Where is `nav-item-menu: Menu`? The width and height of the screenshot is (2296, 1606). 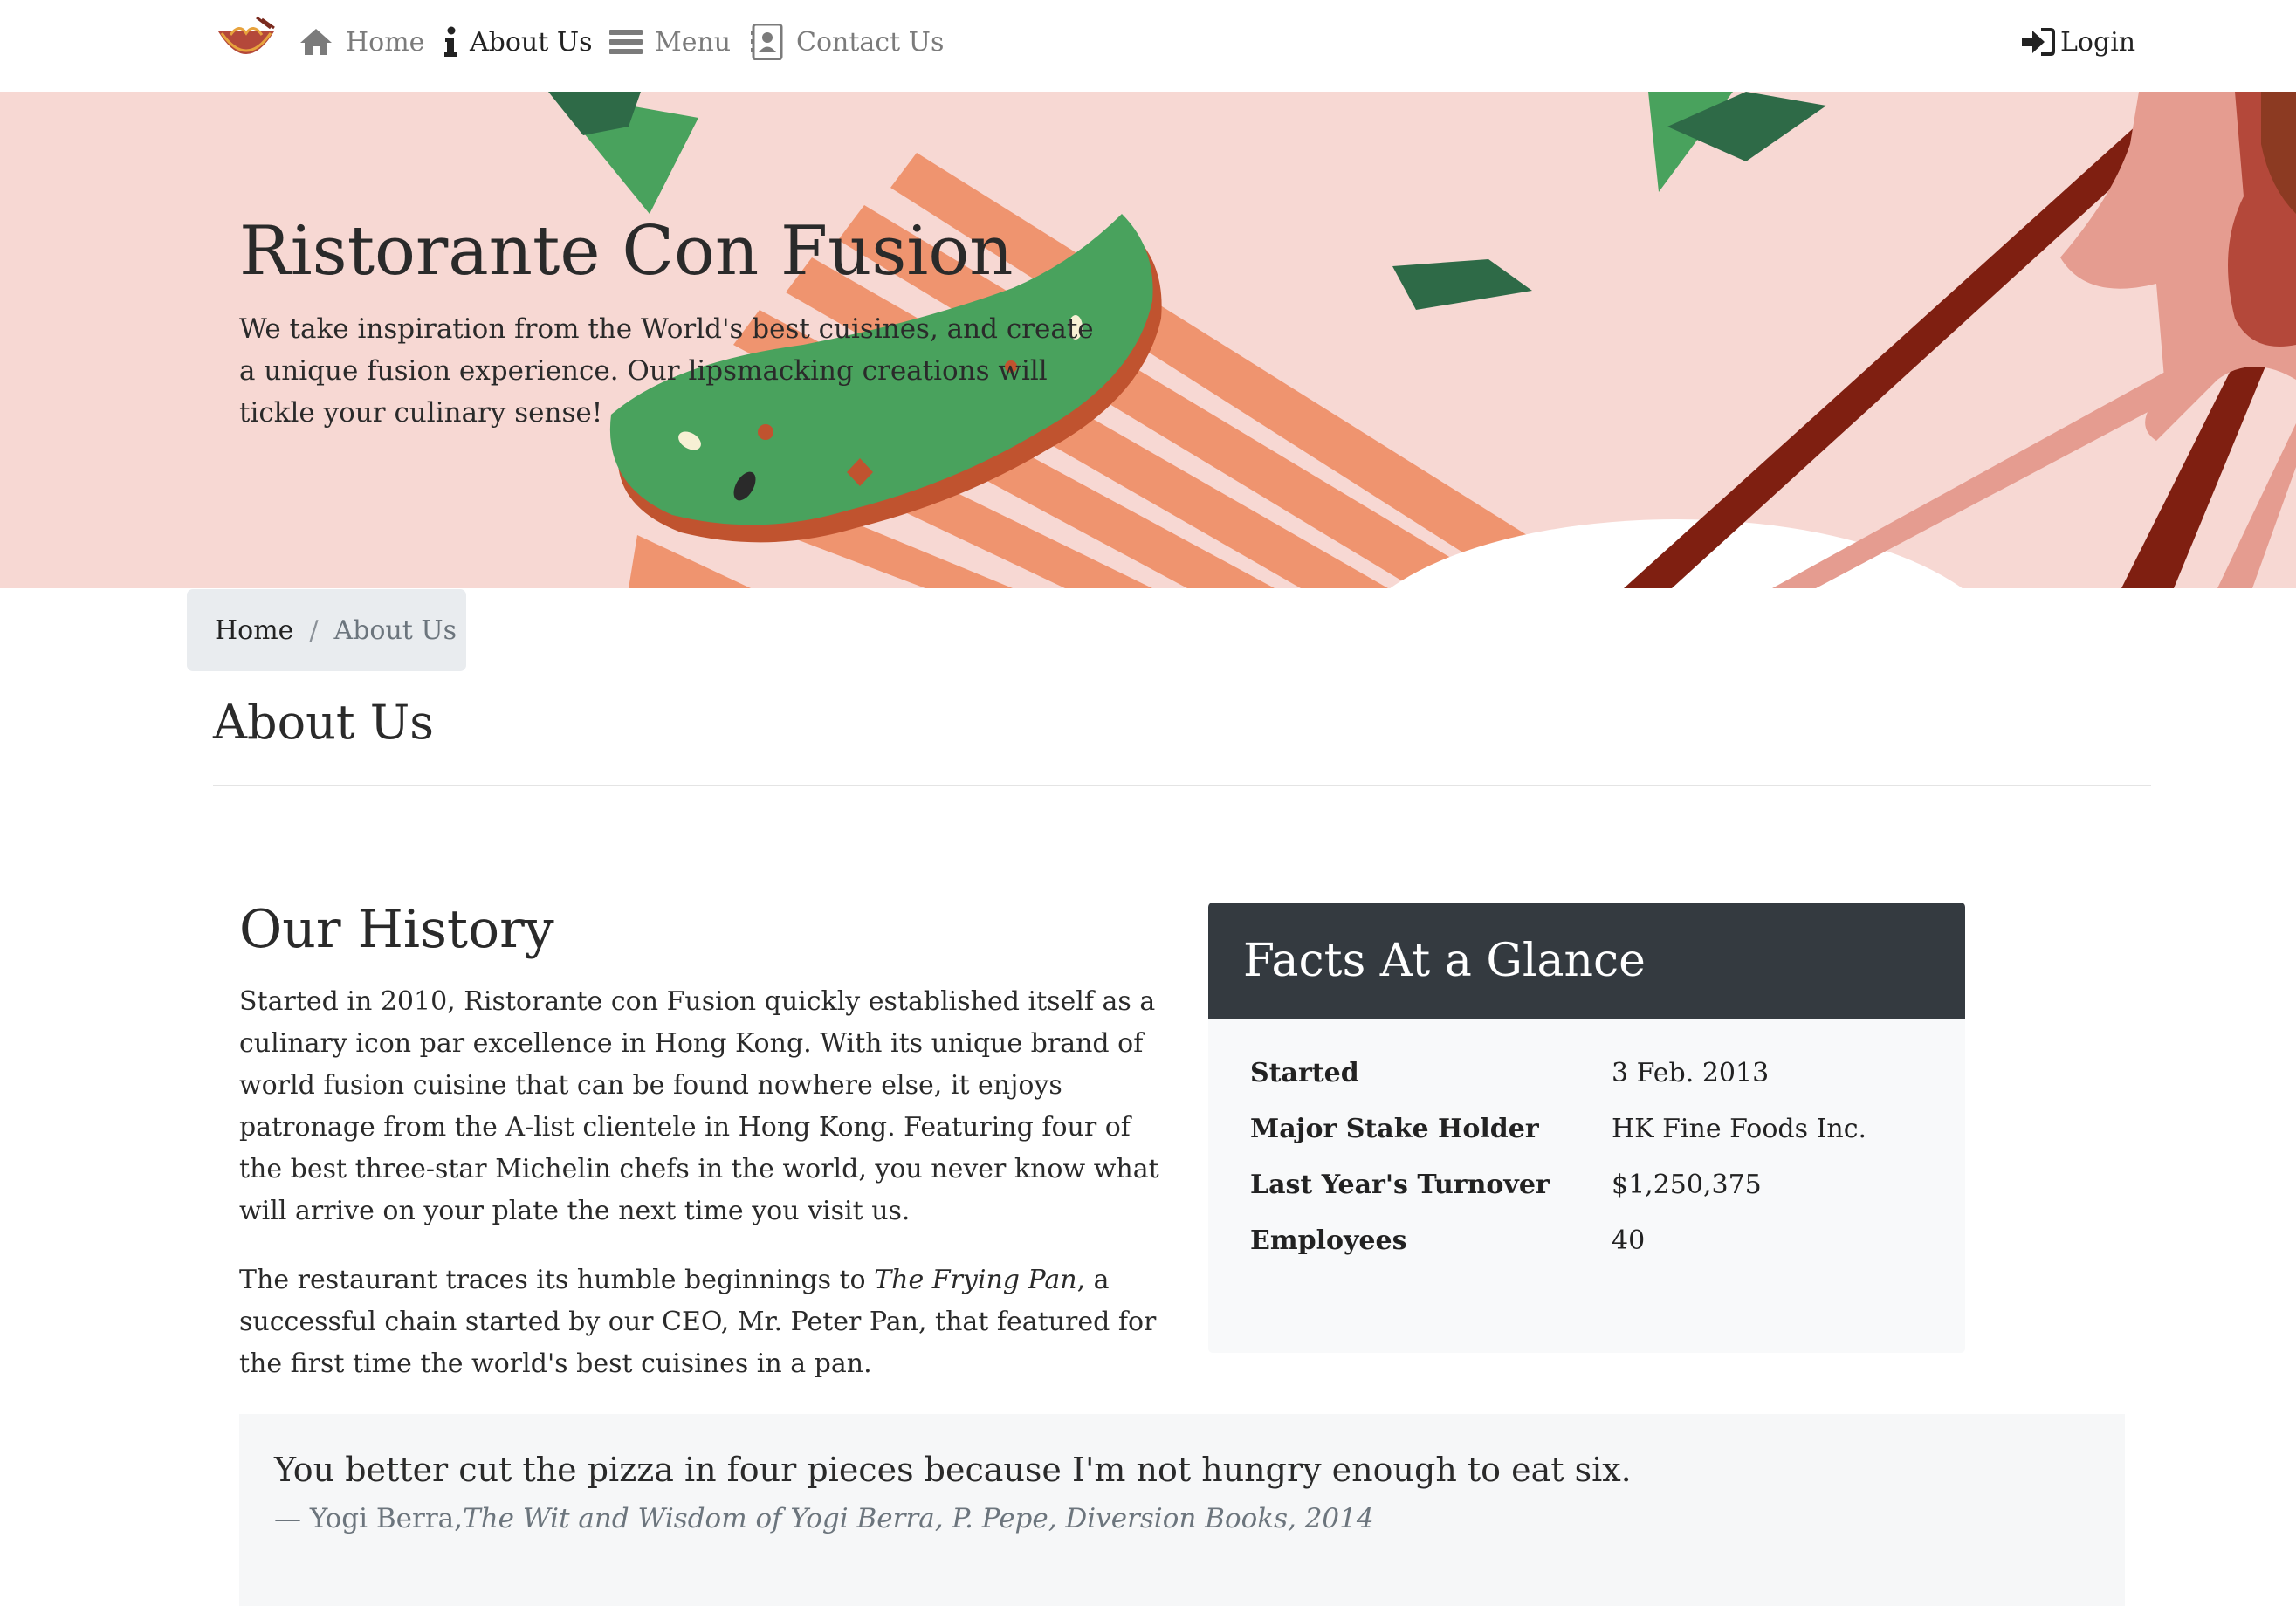
nav-item-menu: Menu is located at coordinates (670, 42).